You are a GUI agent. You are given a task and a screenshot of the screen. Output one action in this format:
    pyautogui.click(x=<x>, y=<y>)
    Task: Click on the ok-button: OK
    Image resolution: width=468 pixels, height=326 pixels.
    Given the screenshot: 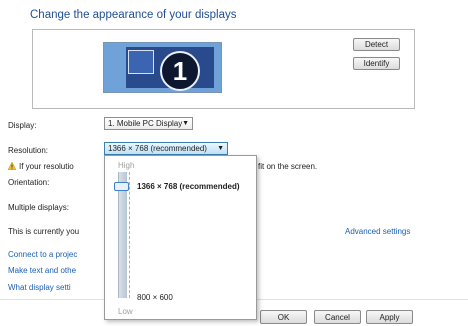 What is the action you would take?
    pyautogui.click(x=283, y=317)
    